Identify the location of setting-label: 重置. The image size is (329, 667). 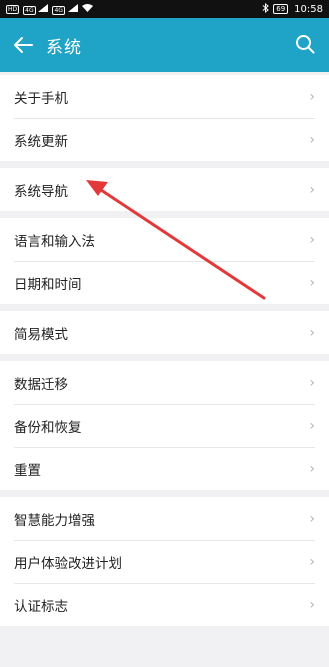
(27, 470).